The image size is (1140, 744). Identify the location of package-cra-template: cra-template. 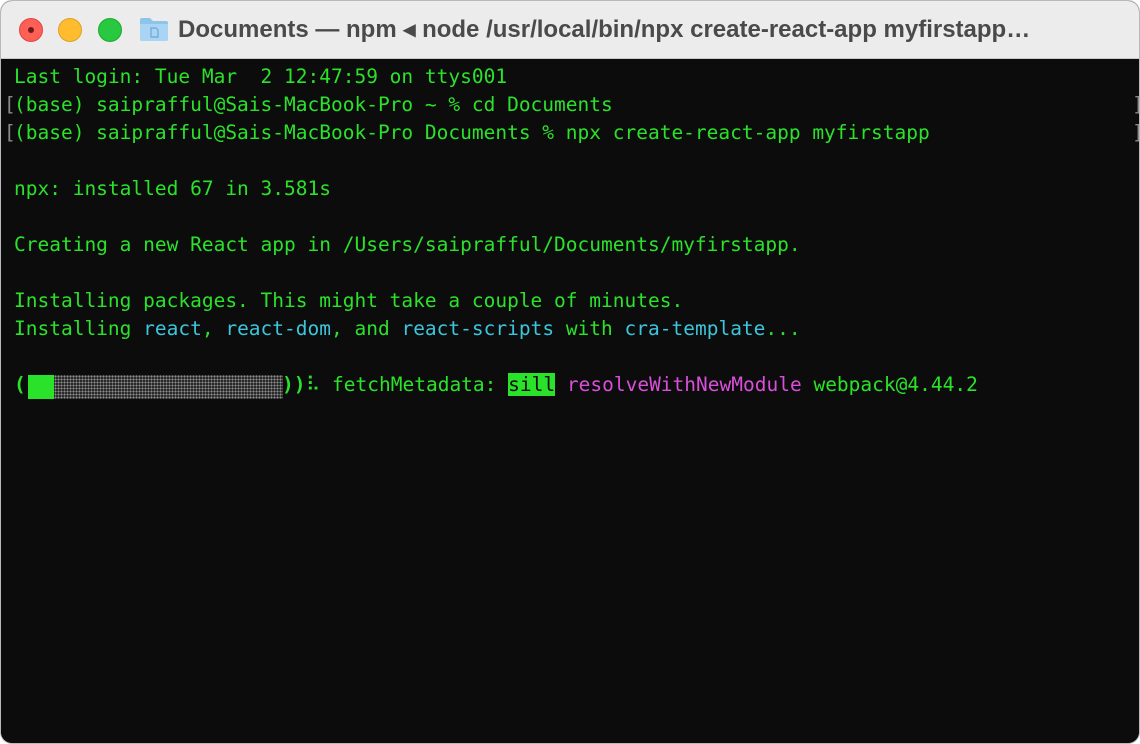
(695, 328).